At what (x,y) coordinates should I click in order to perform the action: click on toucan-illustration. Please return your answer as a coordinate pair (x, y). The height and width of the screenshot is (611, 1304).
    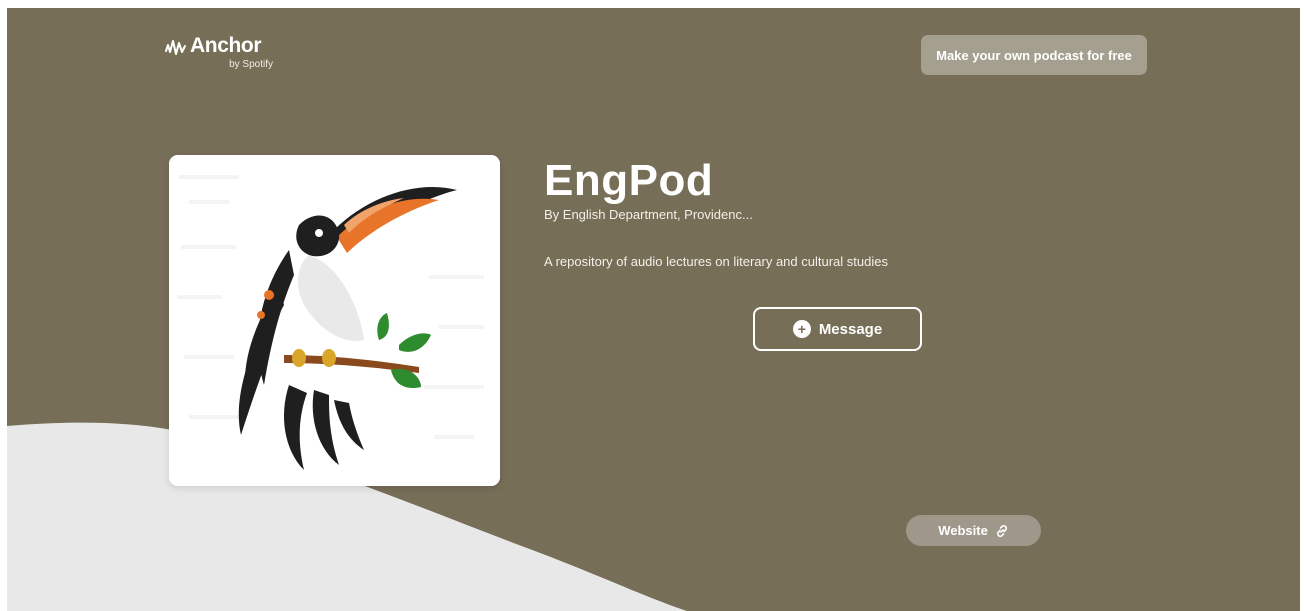
    Looking at the image, I should click on (334, 320).